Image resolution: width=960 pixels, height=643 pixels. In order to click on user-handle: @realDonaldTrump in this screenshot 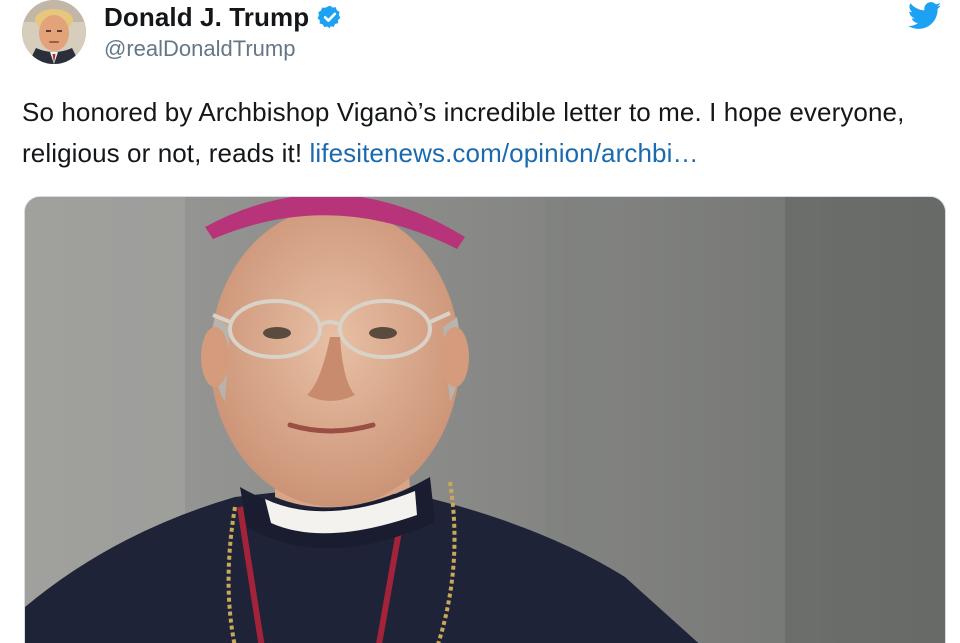, I will do `click(199, 49)`.